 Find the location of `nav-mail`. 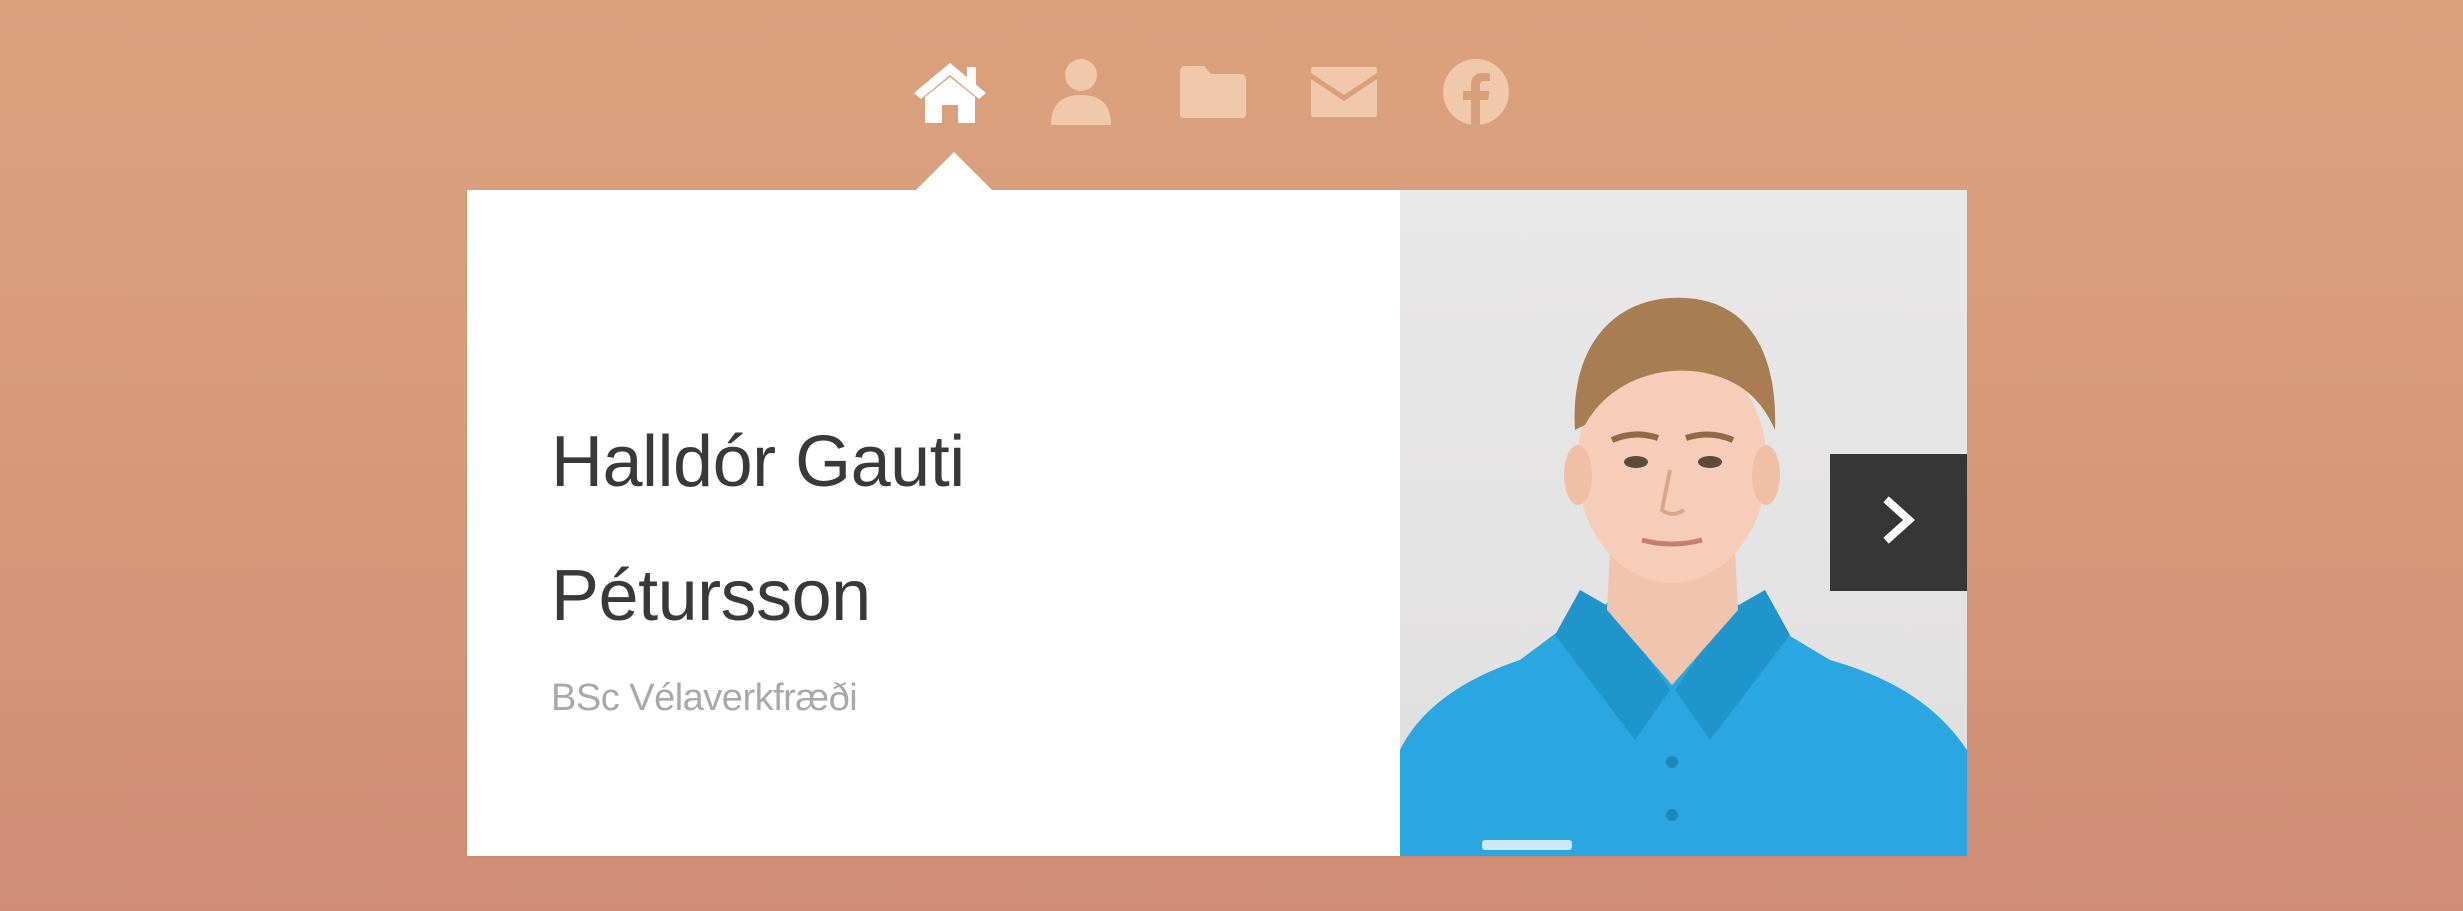

nav-mail is located at coordinates (1344, 92).